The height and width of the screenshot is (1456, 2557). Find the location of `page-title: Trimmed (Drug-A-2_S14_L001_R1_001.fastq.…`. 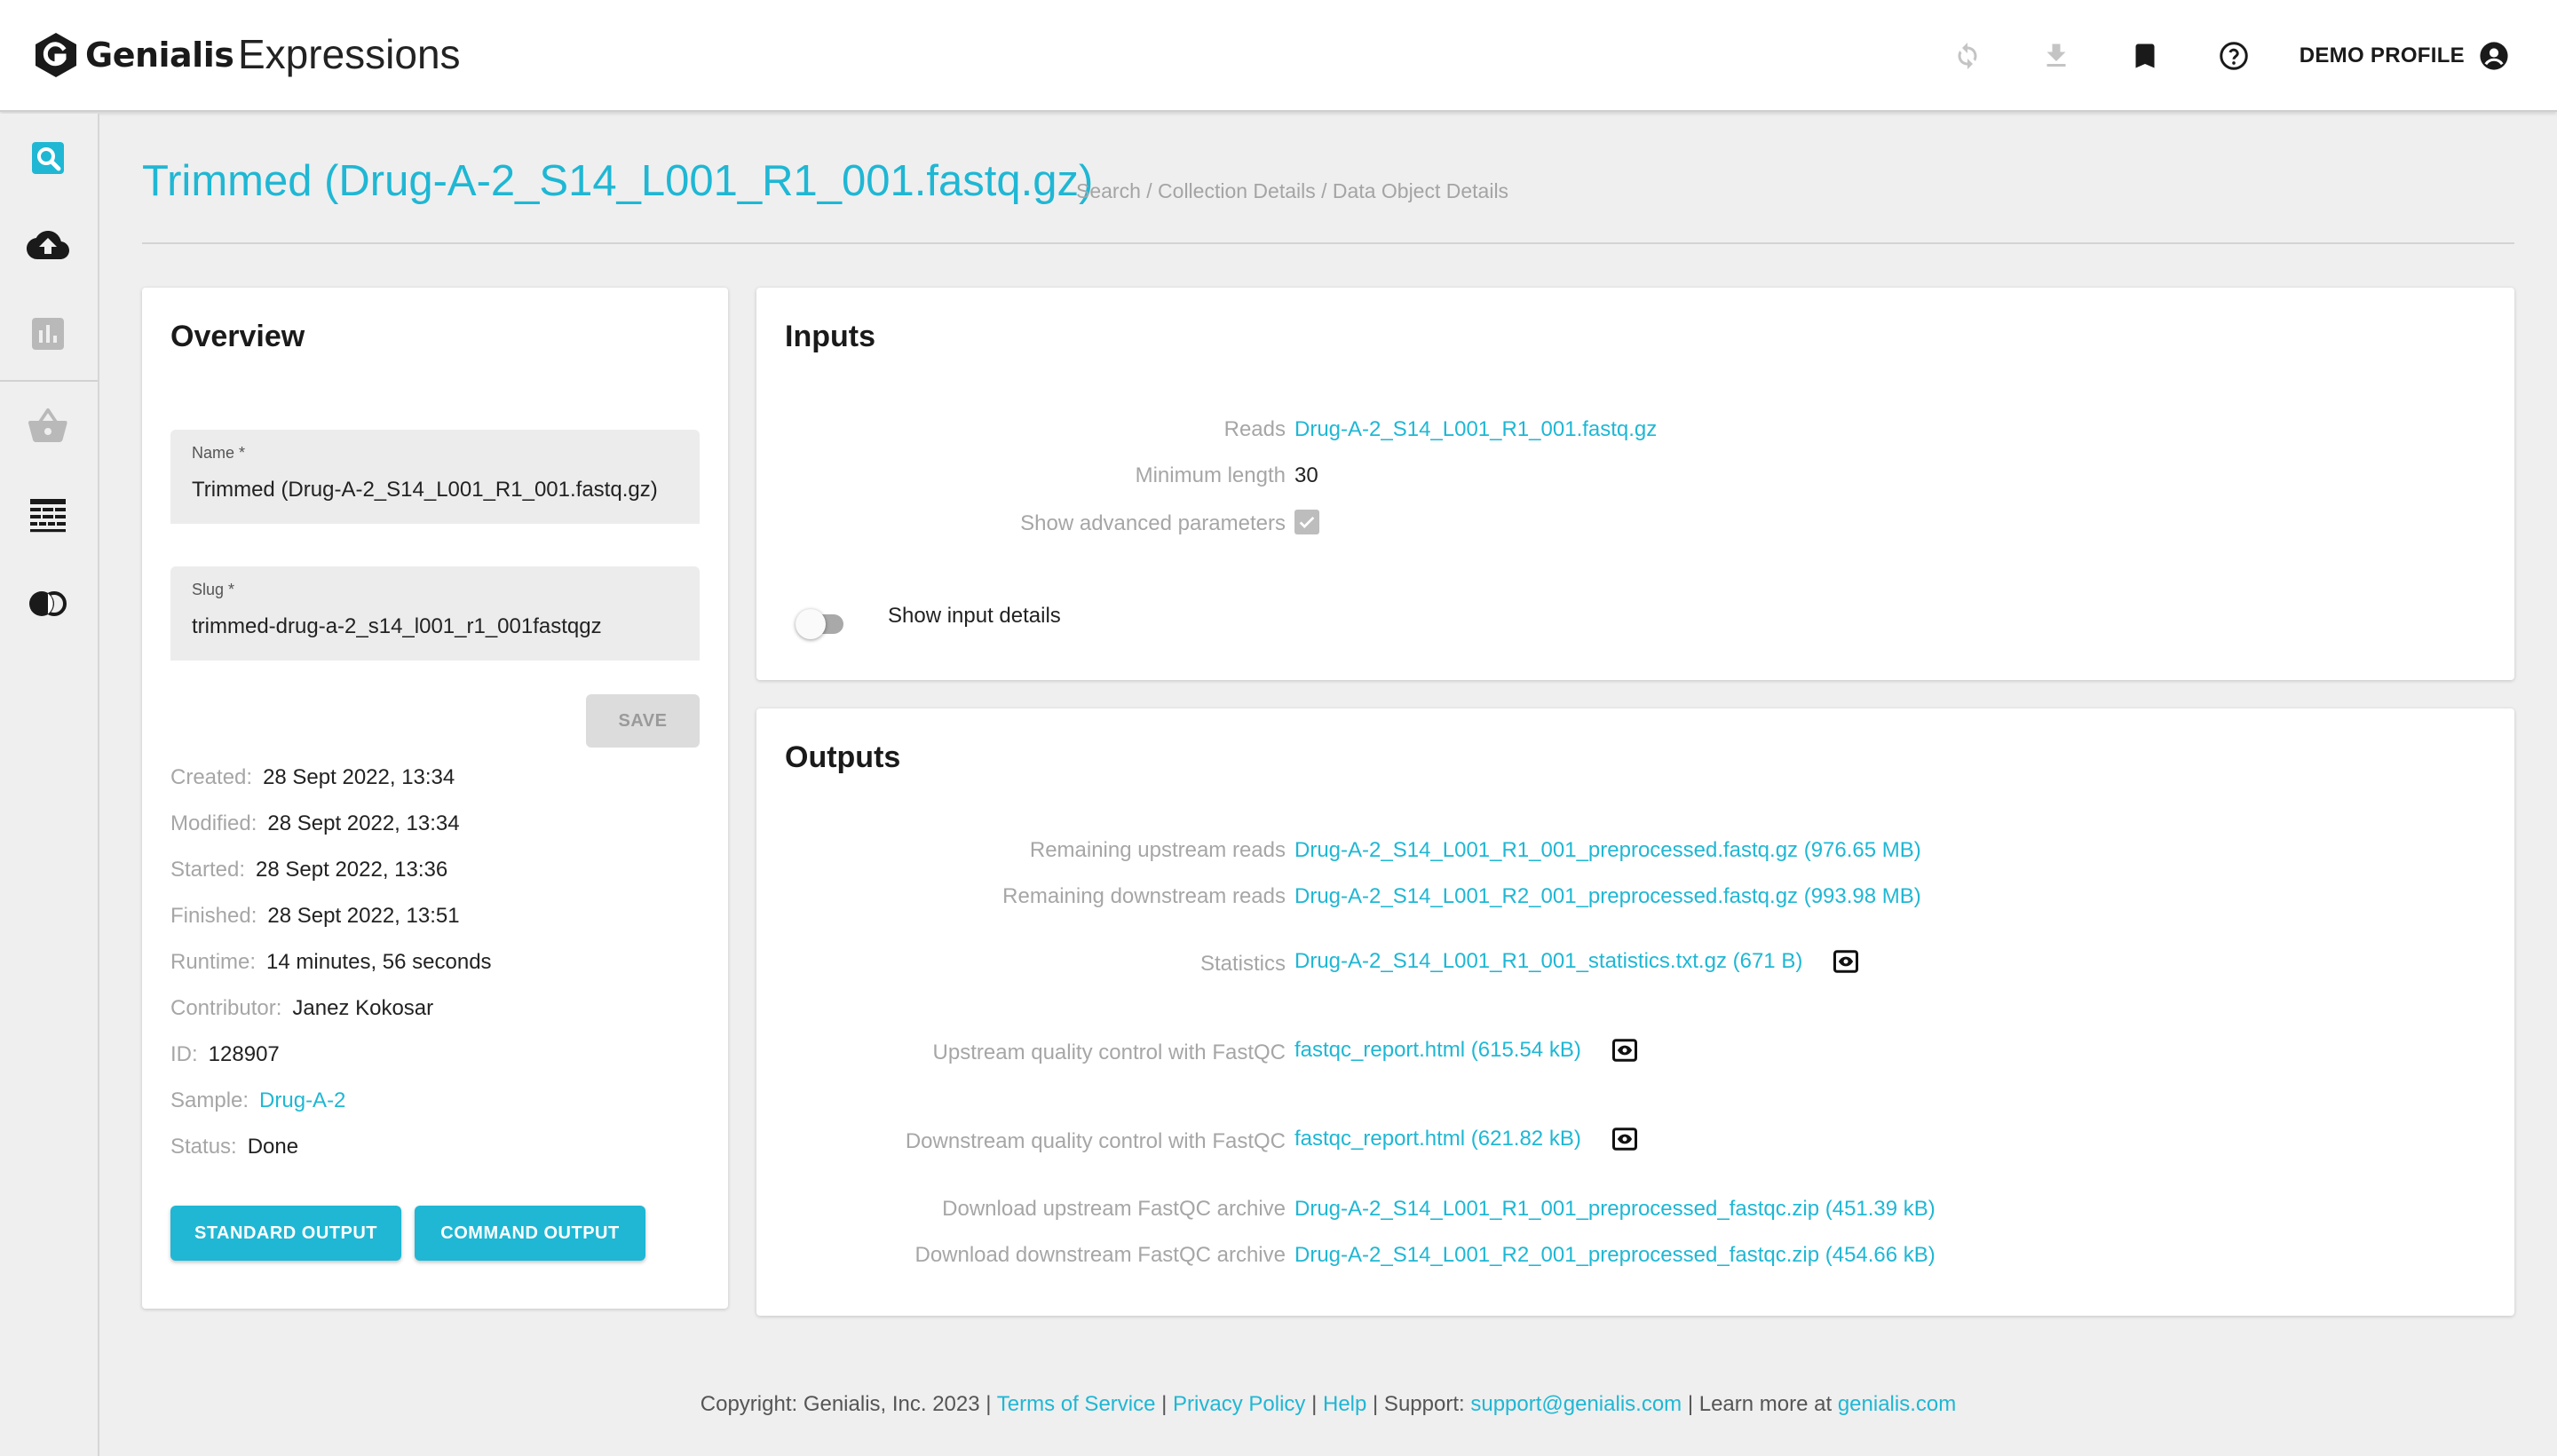

page-title: Trimmed (Drug-A-2_S14_L001_R1_001.fastq.… is located at coordinates (618, 181).